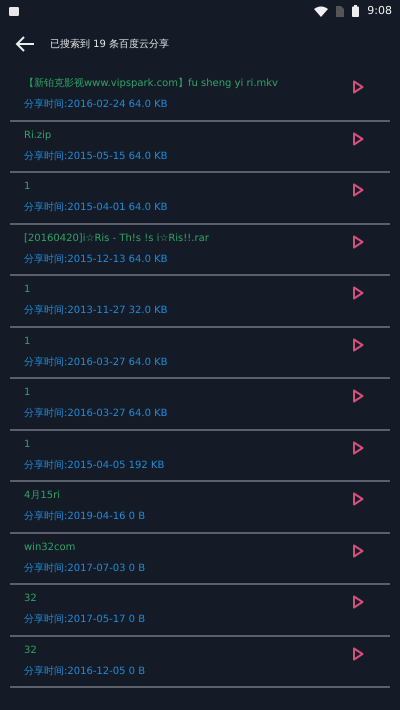  What do you see at coordinates (85, 672) in the screenshot?
I see `share-info: 分享时间:2016-12-05 0 B` at bounding box center [85, 672].